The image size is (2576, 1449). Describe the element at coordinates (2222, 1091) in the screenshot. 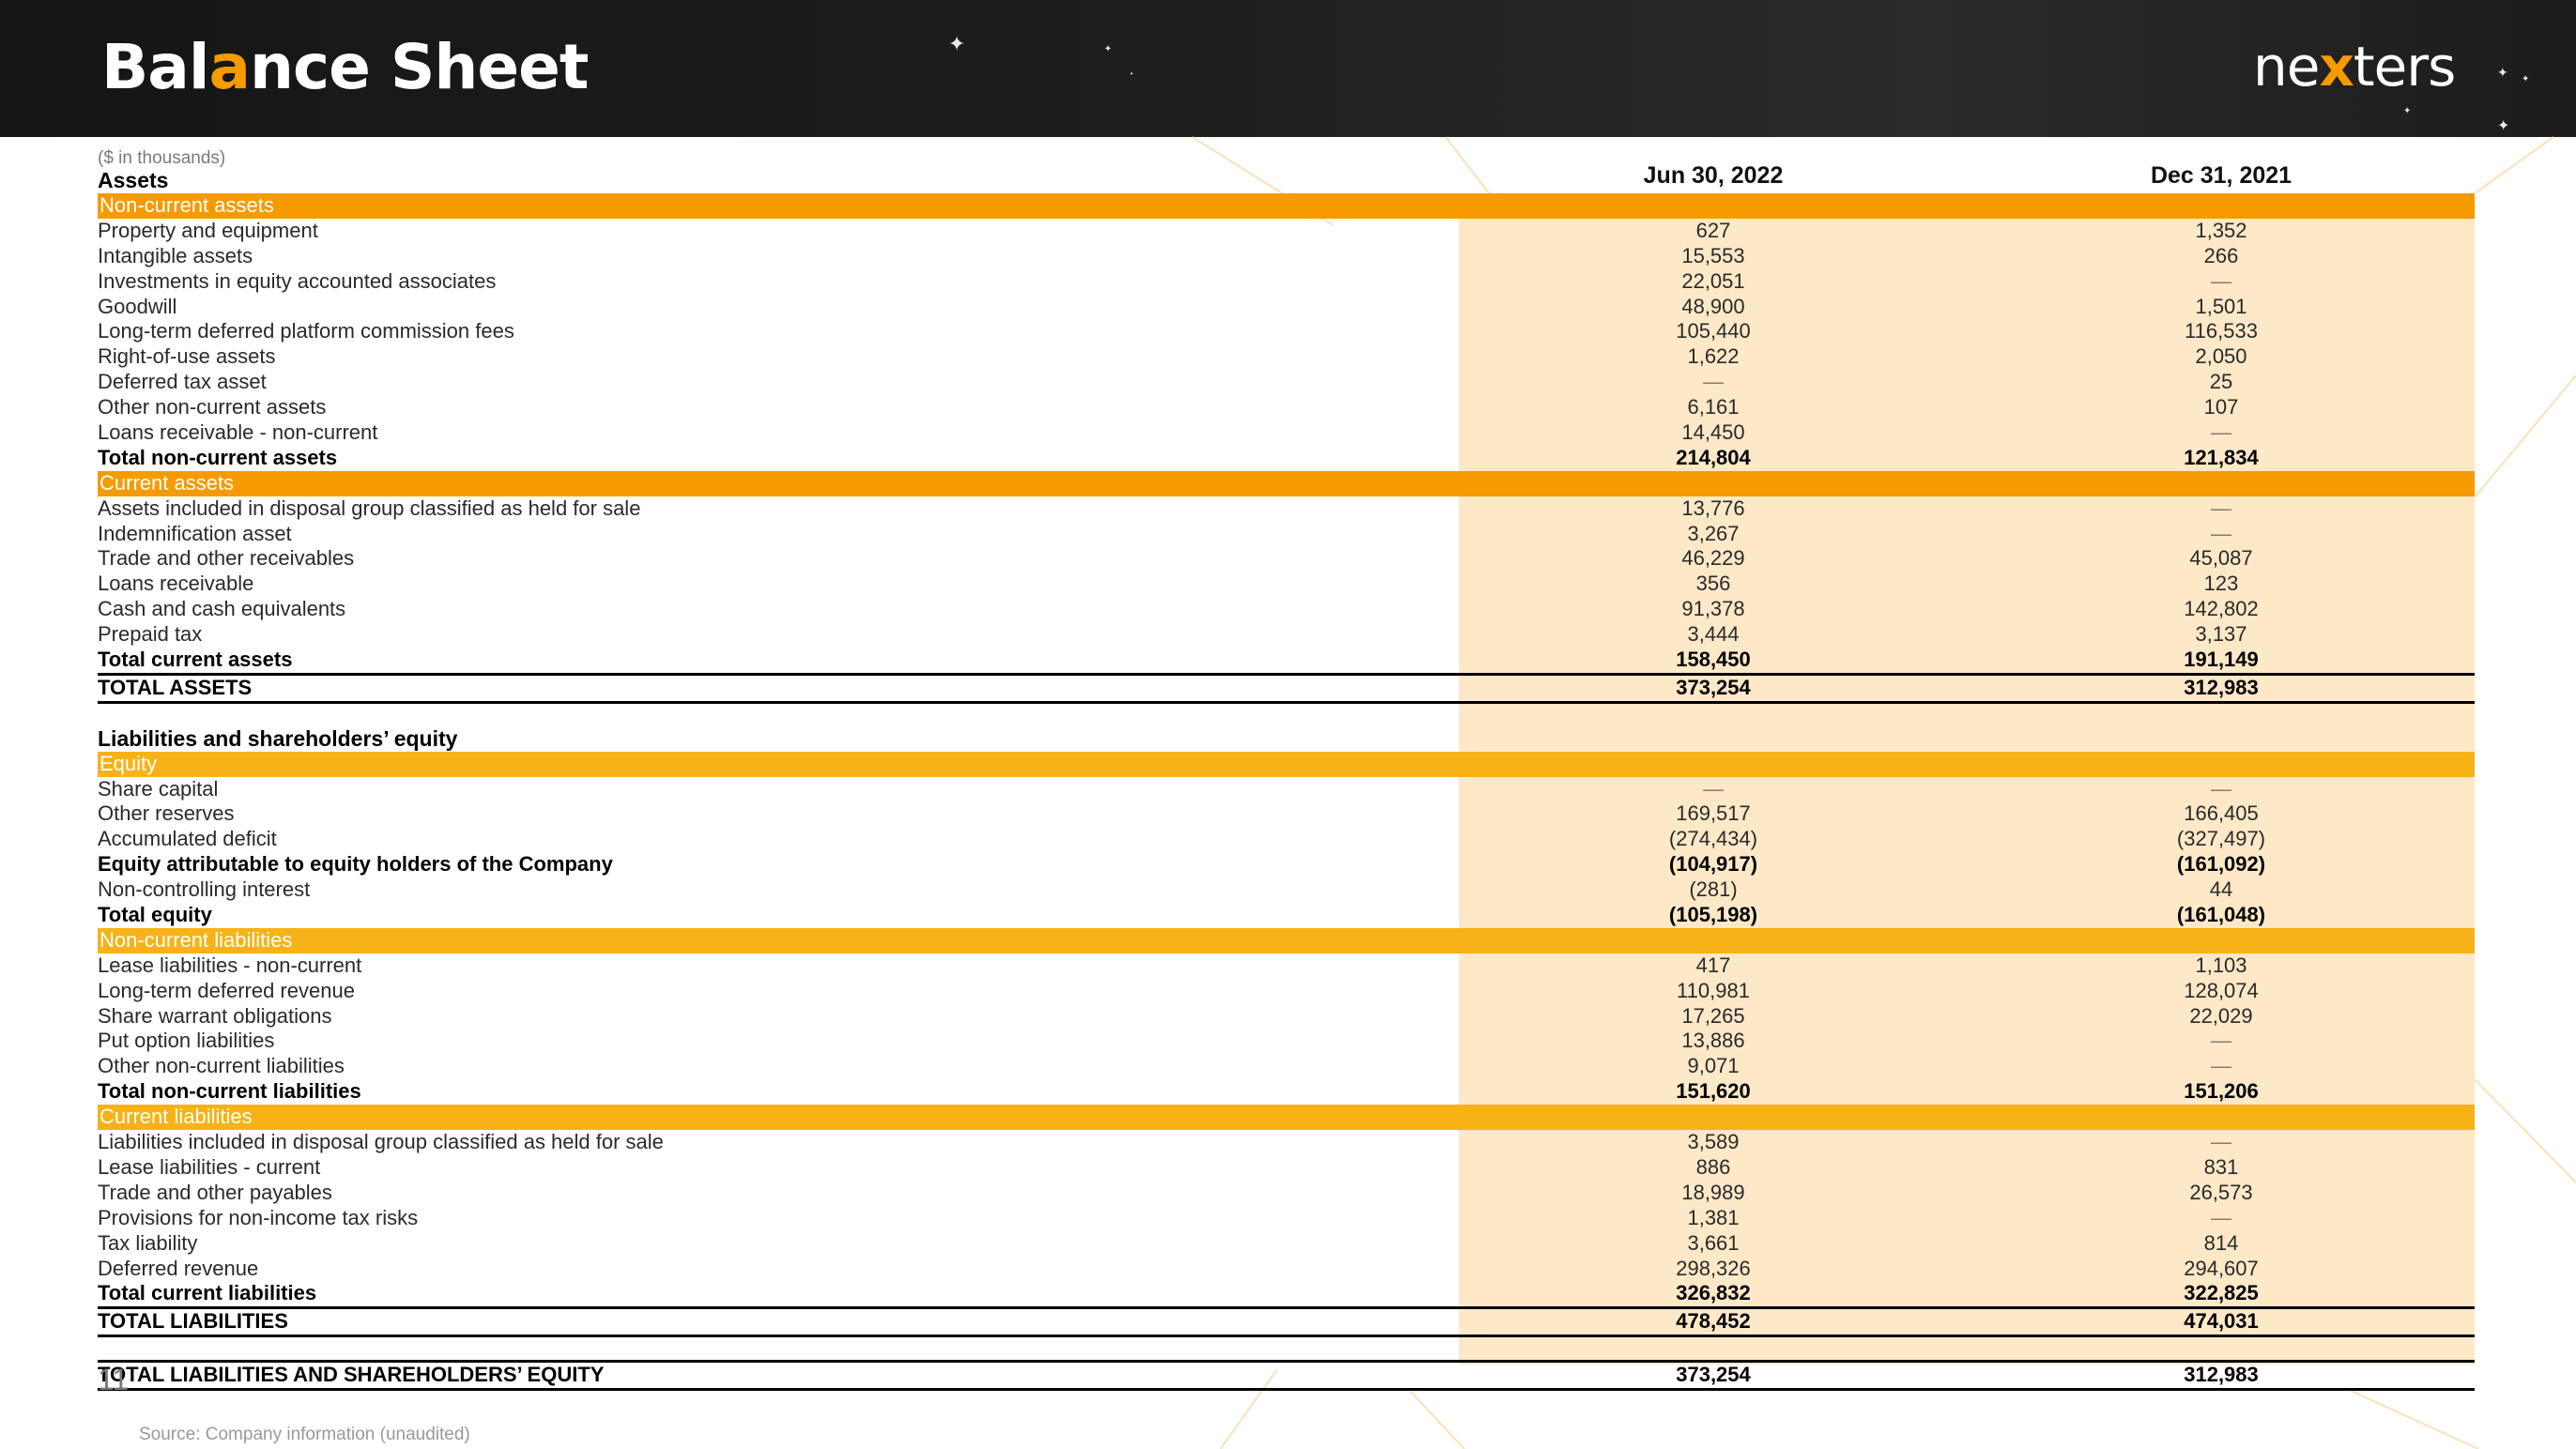

I see `value-dec-2021: 151,206` at that location.